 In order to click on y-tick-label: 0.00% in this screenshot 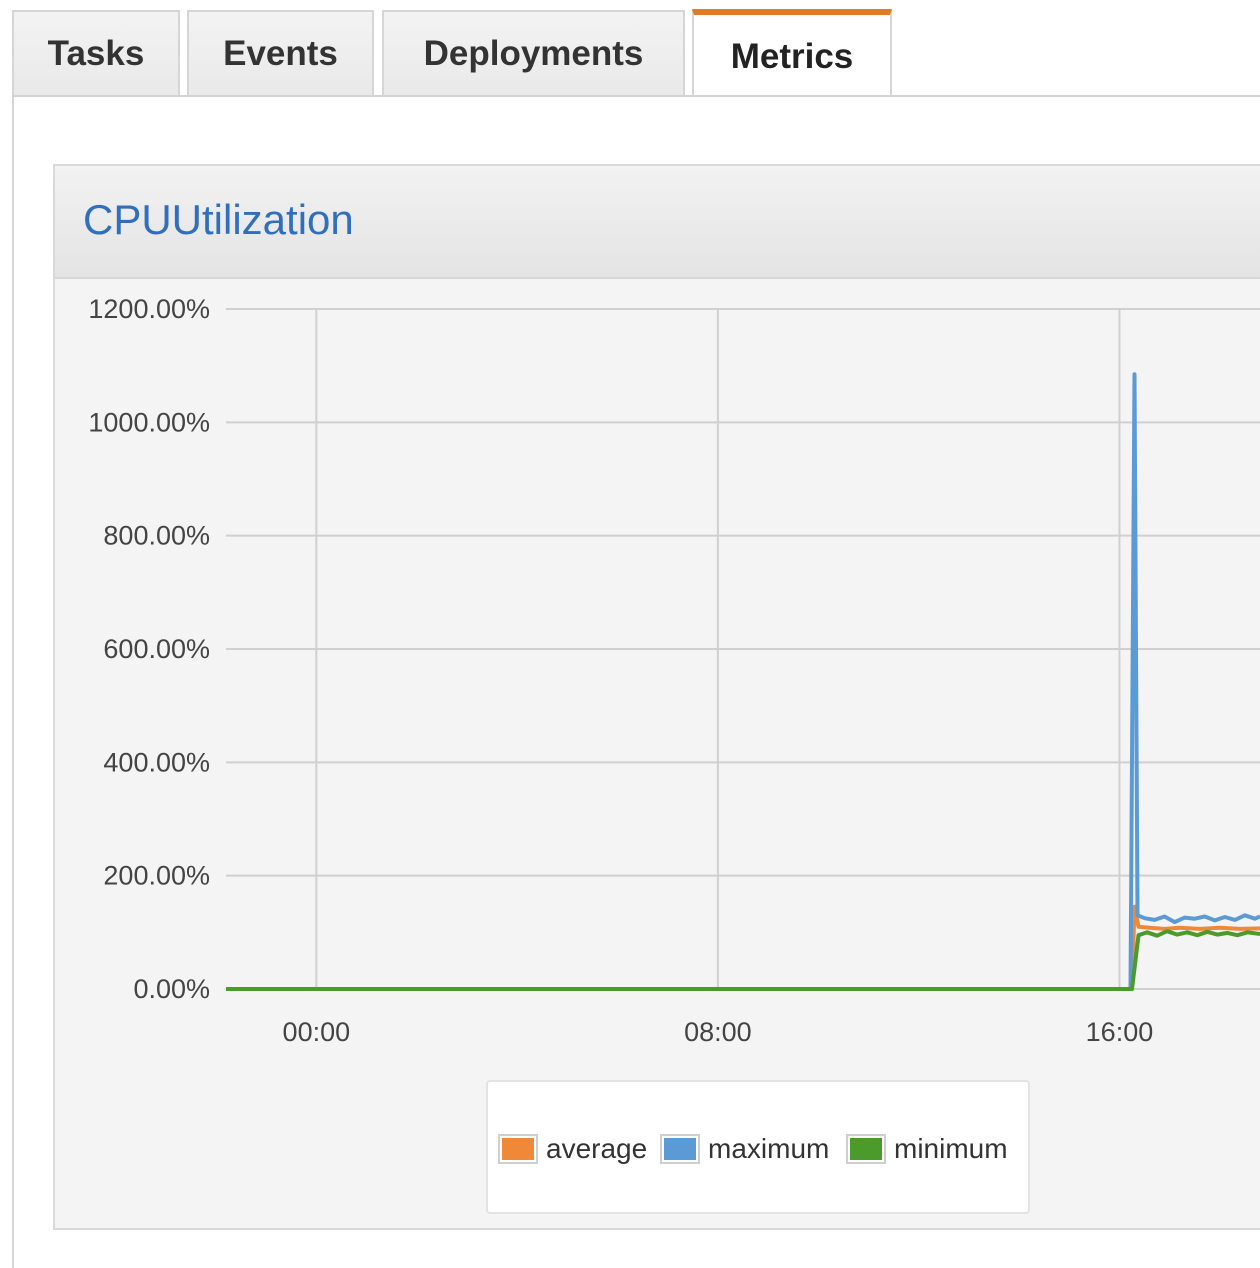, I will do `click(171, 989)`.